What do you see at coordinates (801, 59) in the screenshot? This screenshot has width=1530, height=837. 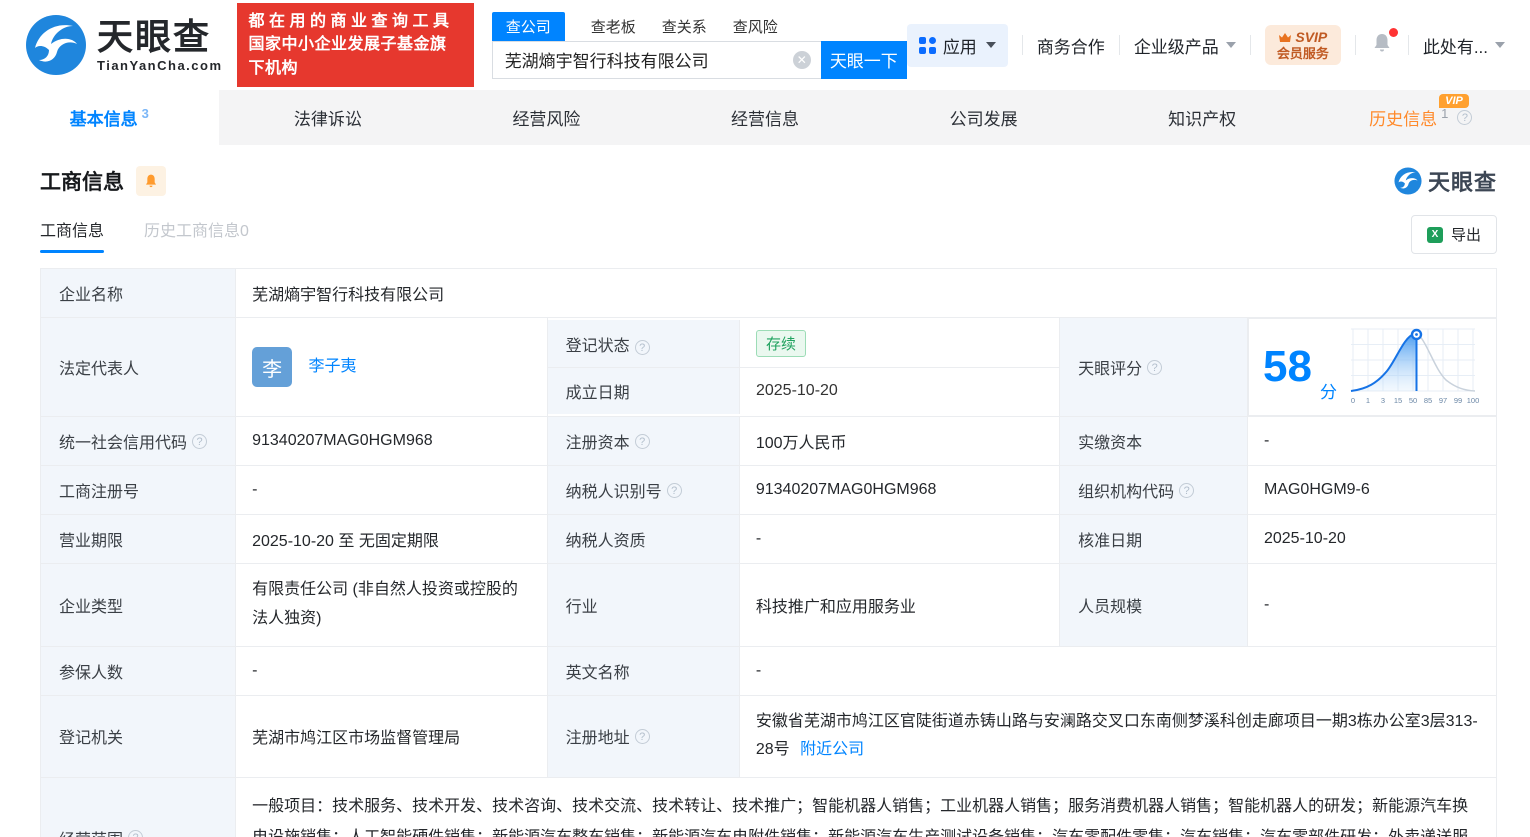 I see `clear-search-icon: ✕` at bounding box center [801, 59].